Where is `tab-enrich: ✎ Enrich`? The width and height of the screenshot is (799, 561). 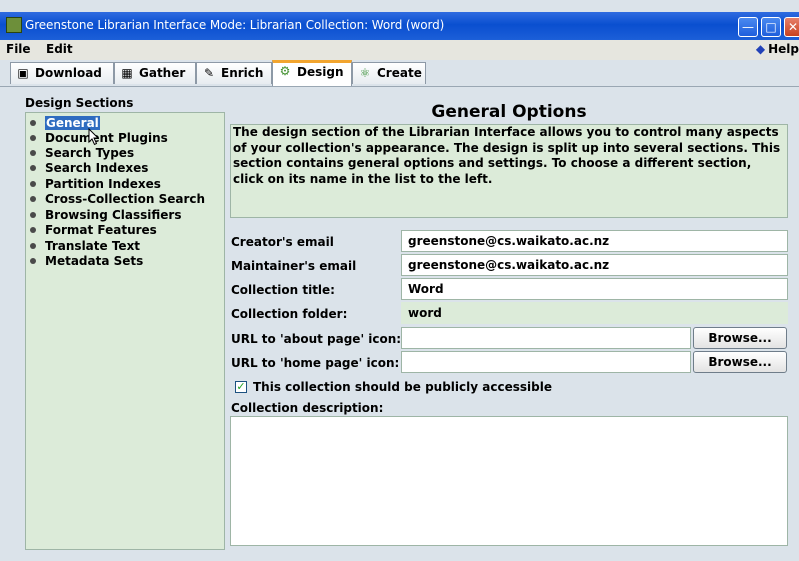
tab-enrich: ✎ Enrich is located at coordinates (234, 73).